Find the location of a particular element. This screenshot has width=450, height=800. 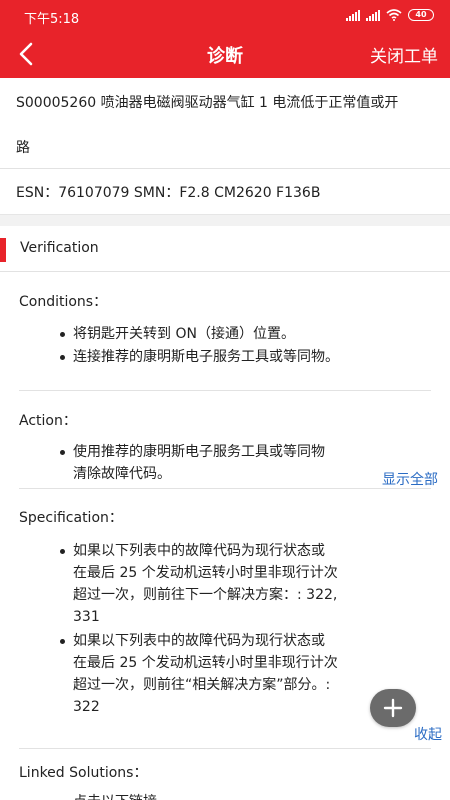

nav-bar: 诊断 关闭工单 is located at coordinates (225, 54).